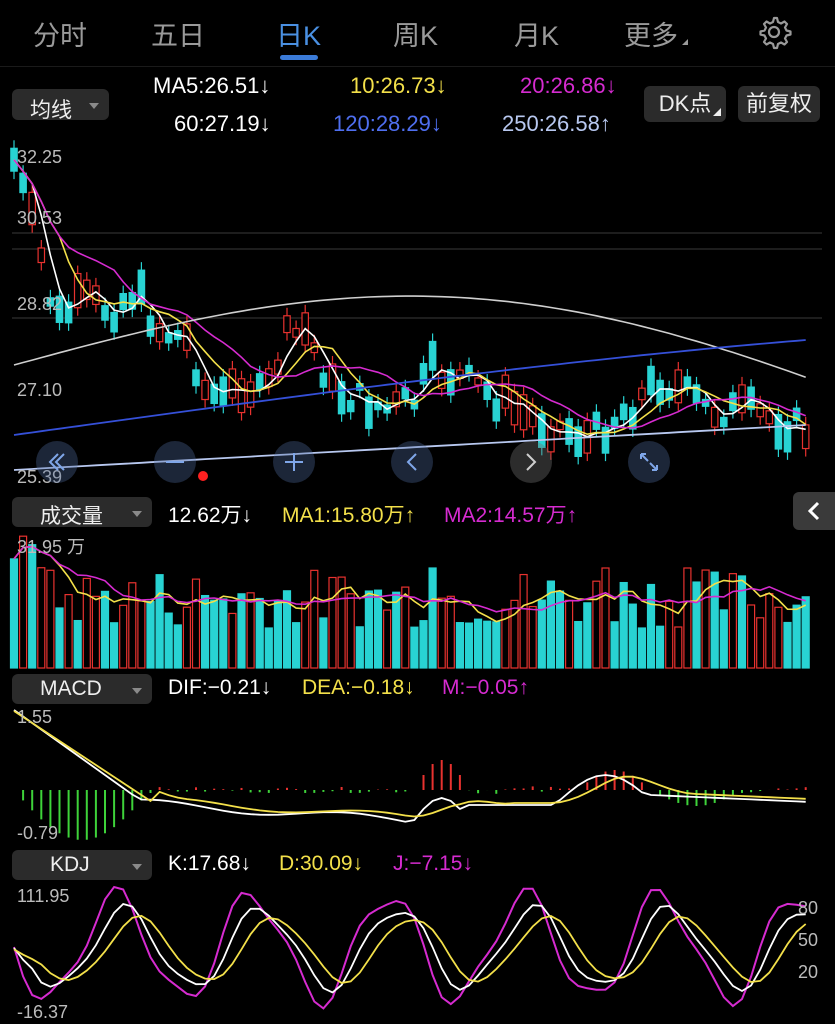 Image resolution: width=835 pixels, height=1024 pixels. I want to click on zoom-out-icon, so click(175, 462).